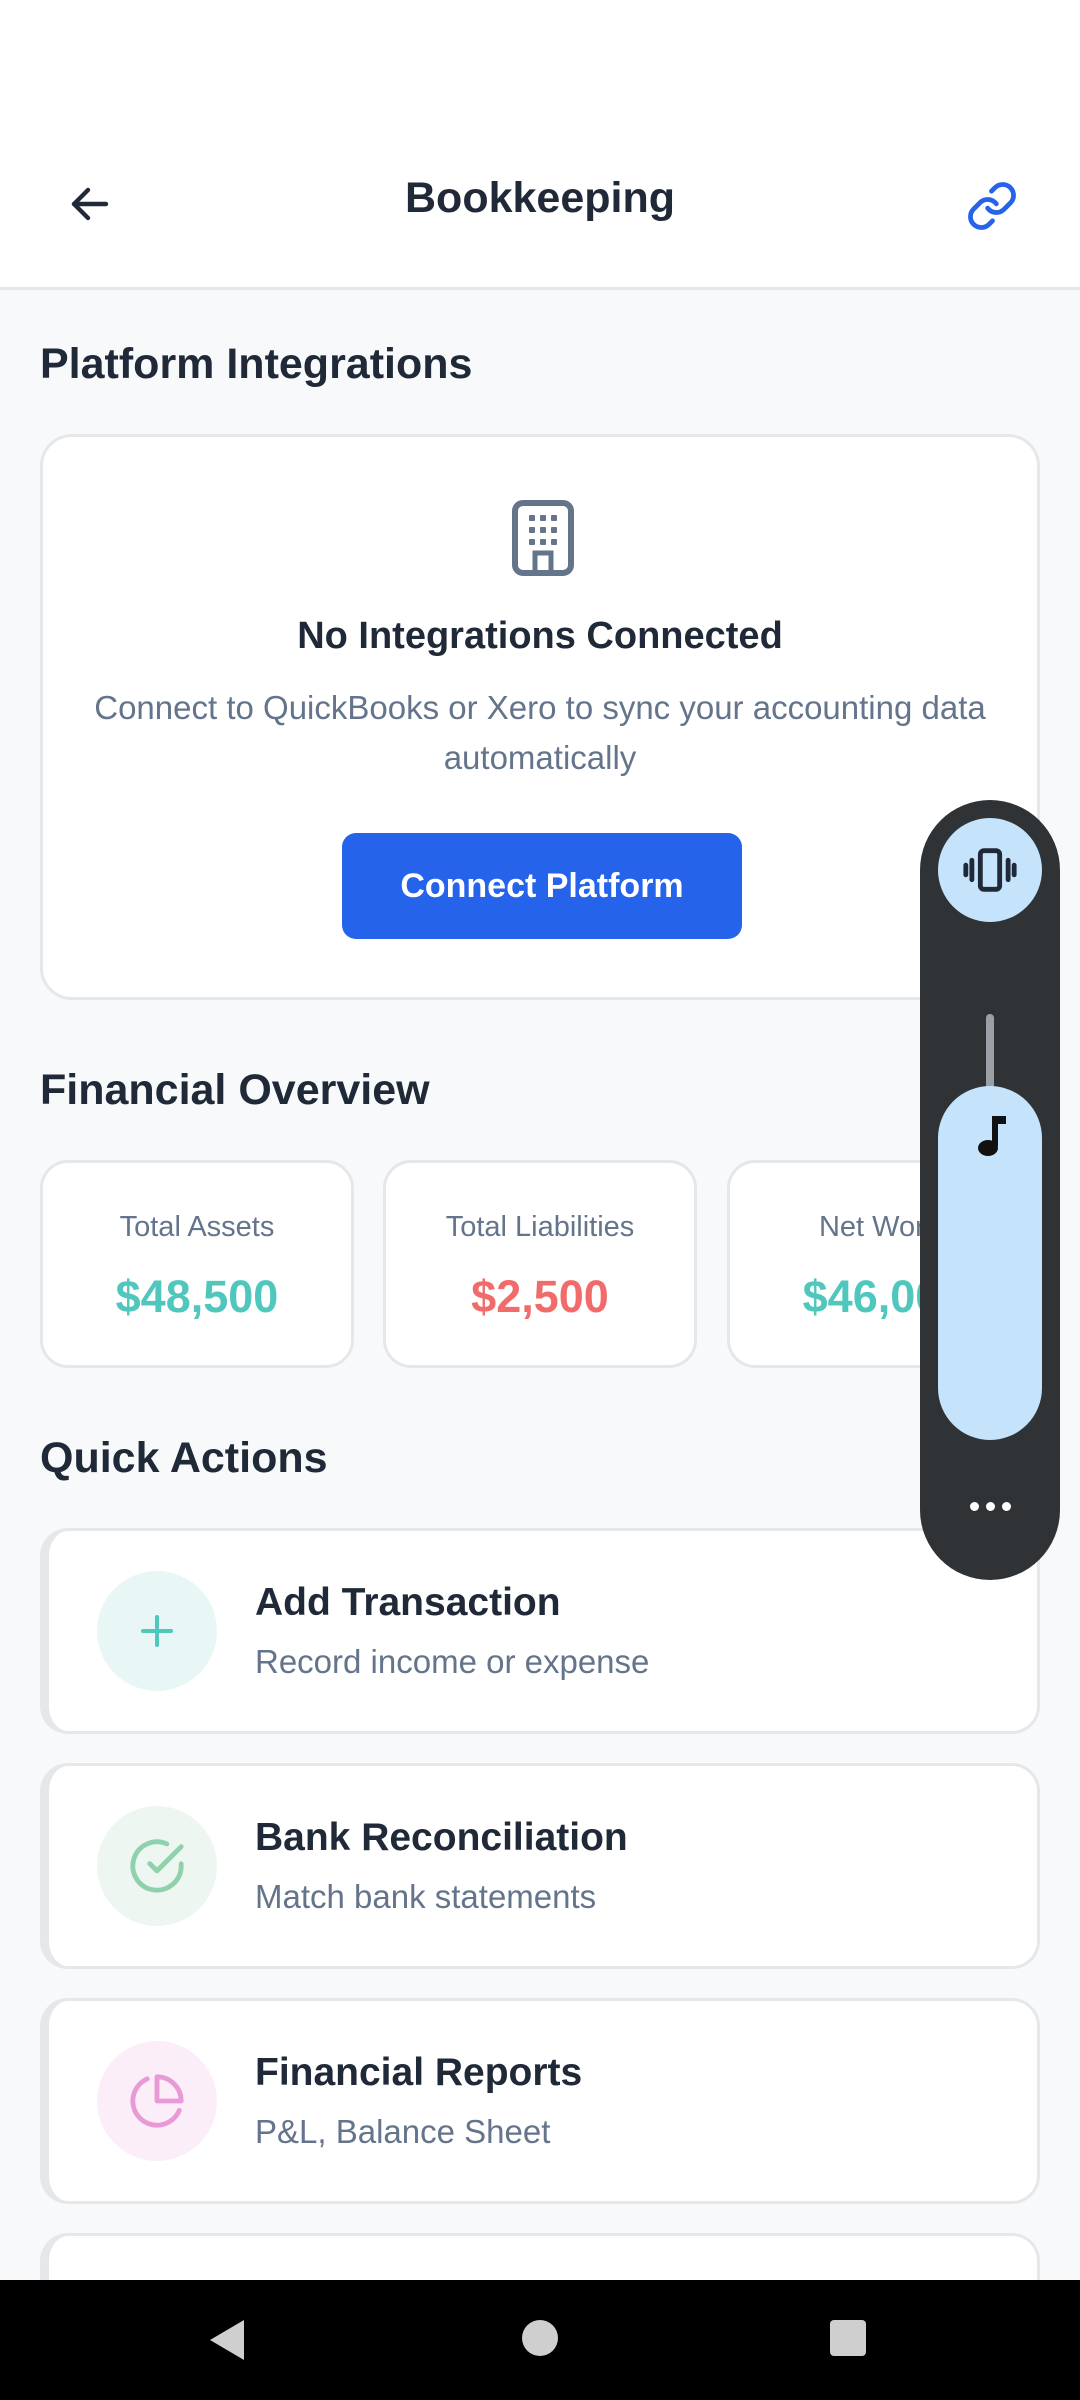 The image size is (1080, 2400). I want to click on action-subtitle: Match bank statements, so click(426, 1896).